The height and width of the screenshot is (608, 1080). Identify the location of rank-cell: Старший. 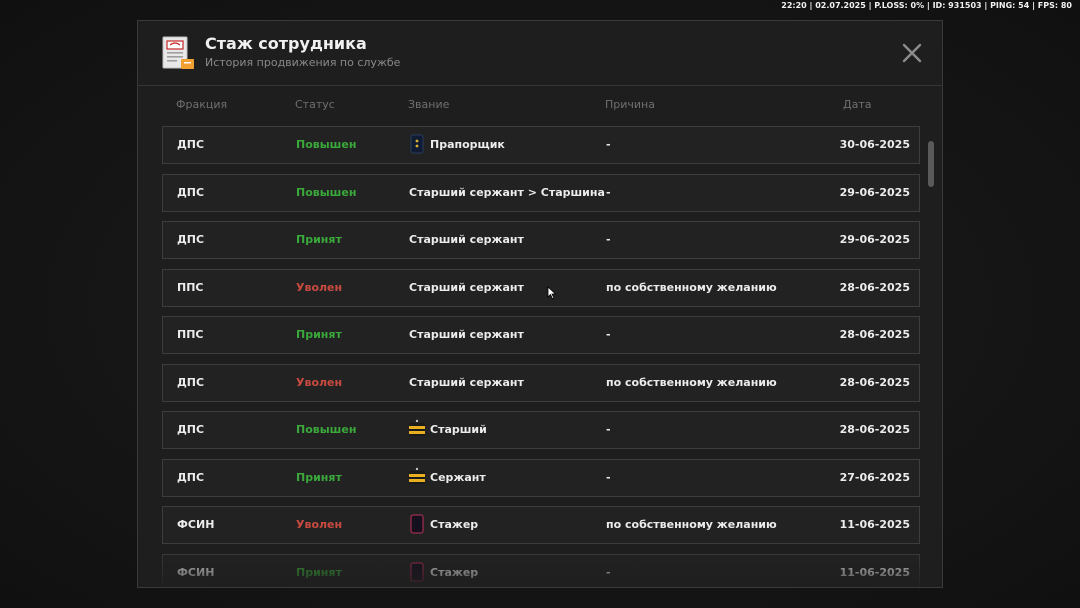
(448, 430).